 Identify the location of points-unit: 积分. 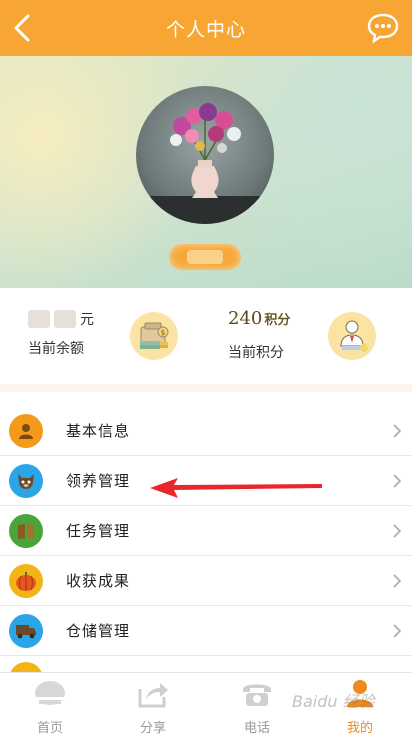
(277, 320).